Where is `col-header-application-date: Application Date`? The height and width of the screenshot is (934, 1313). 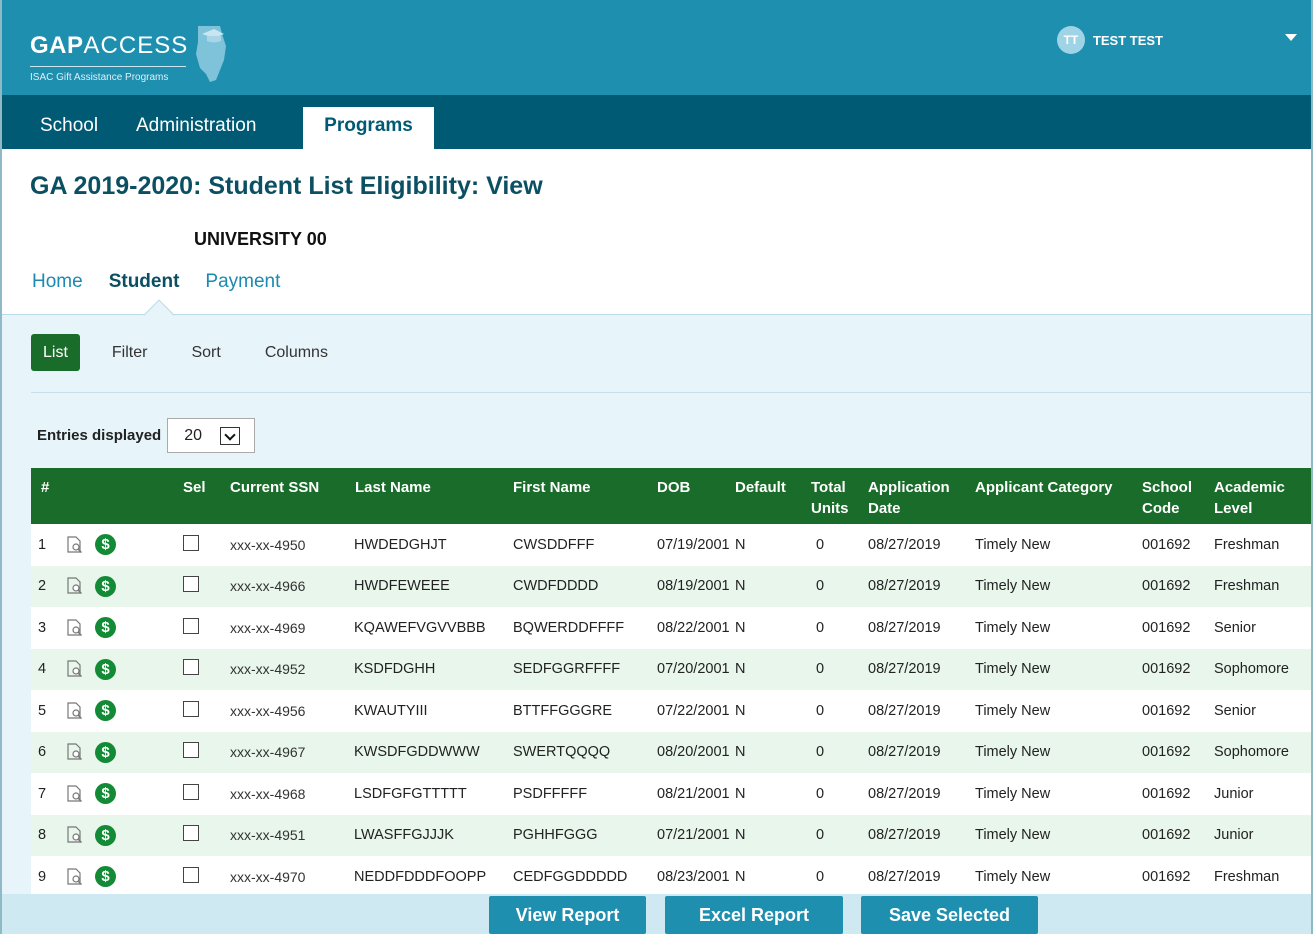
col-header-application-date: Application Date is located at coordinates (921, 496).